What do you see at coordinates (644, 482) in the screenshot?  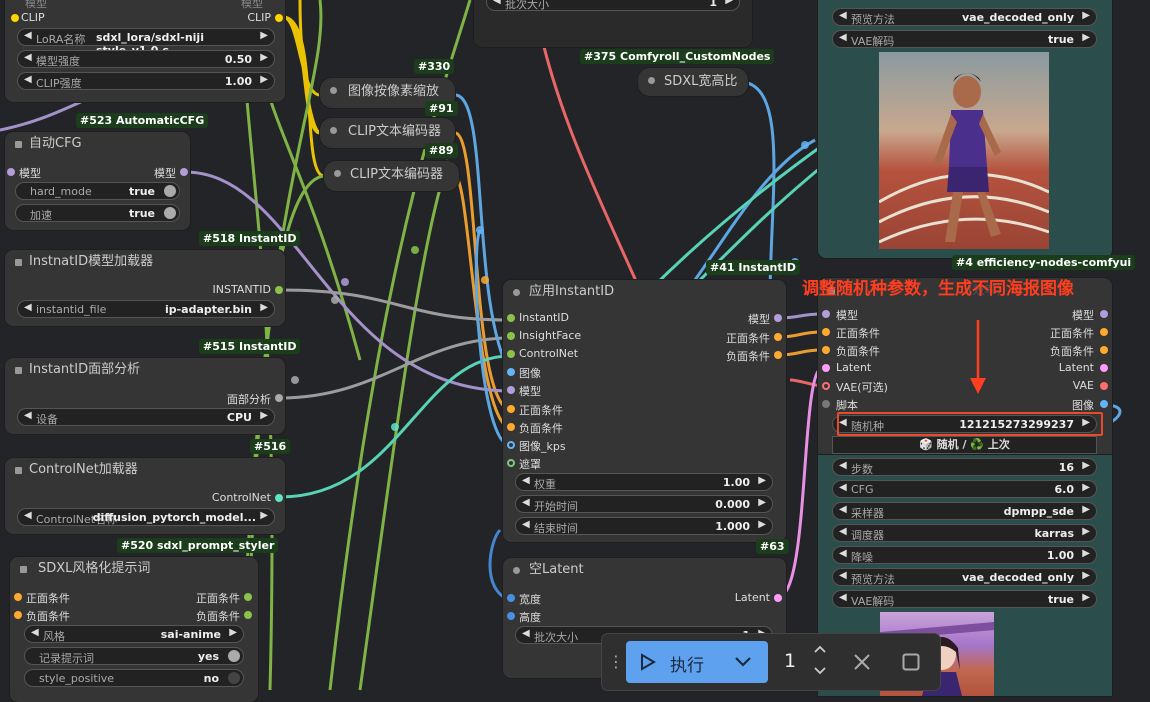 I see `weight-widget: ◀ 权重 1.00 ▶` at bounding box center [644, 482].